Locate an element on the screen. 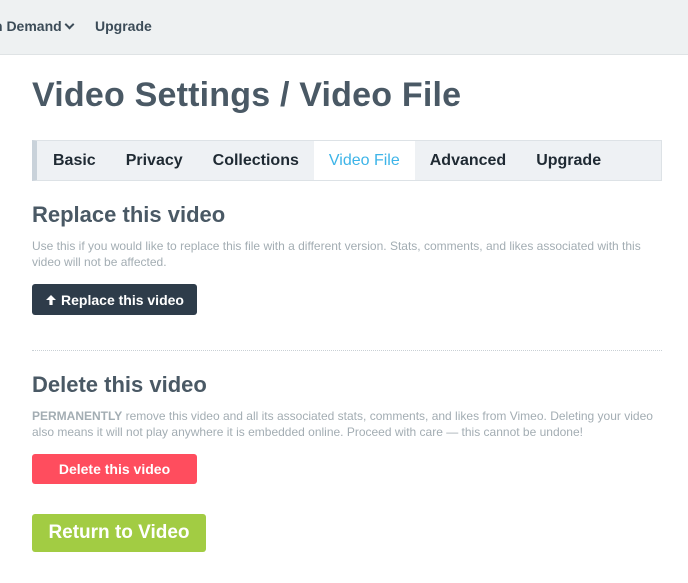 The image size is (688, 583). nav-on-demand-label: n Demand is located at coordinates (31, 26).